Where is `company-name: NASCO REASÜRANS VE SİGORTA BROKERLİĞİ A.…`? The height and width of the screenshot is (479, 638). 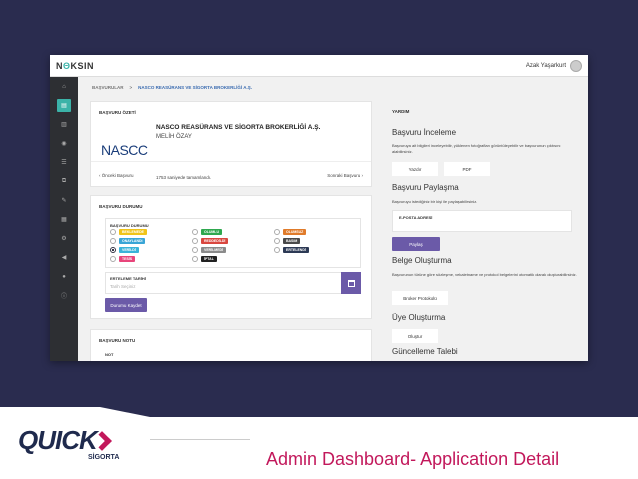
company-name: NASCO REASÜRANS VE SİGORTA BROKERLİĞİ A.… is located at coordinates (238, 127).